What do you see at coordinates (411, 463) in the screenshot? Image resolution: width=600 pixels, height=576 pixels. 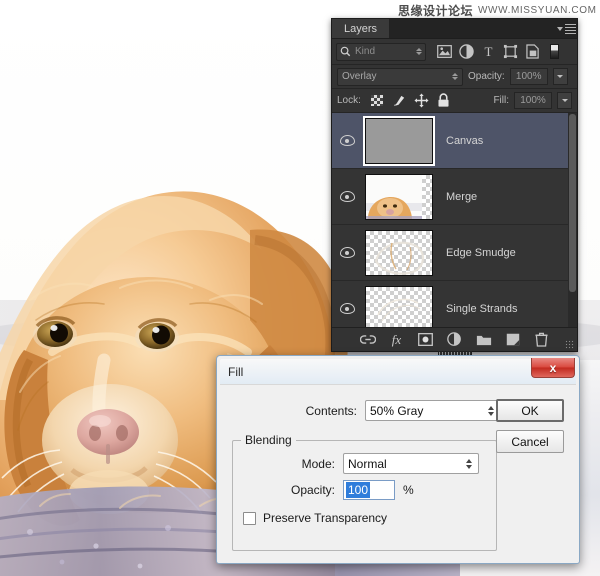 I see `mode-select: Normal` at bounding box center [411, 463].